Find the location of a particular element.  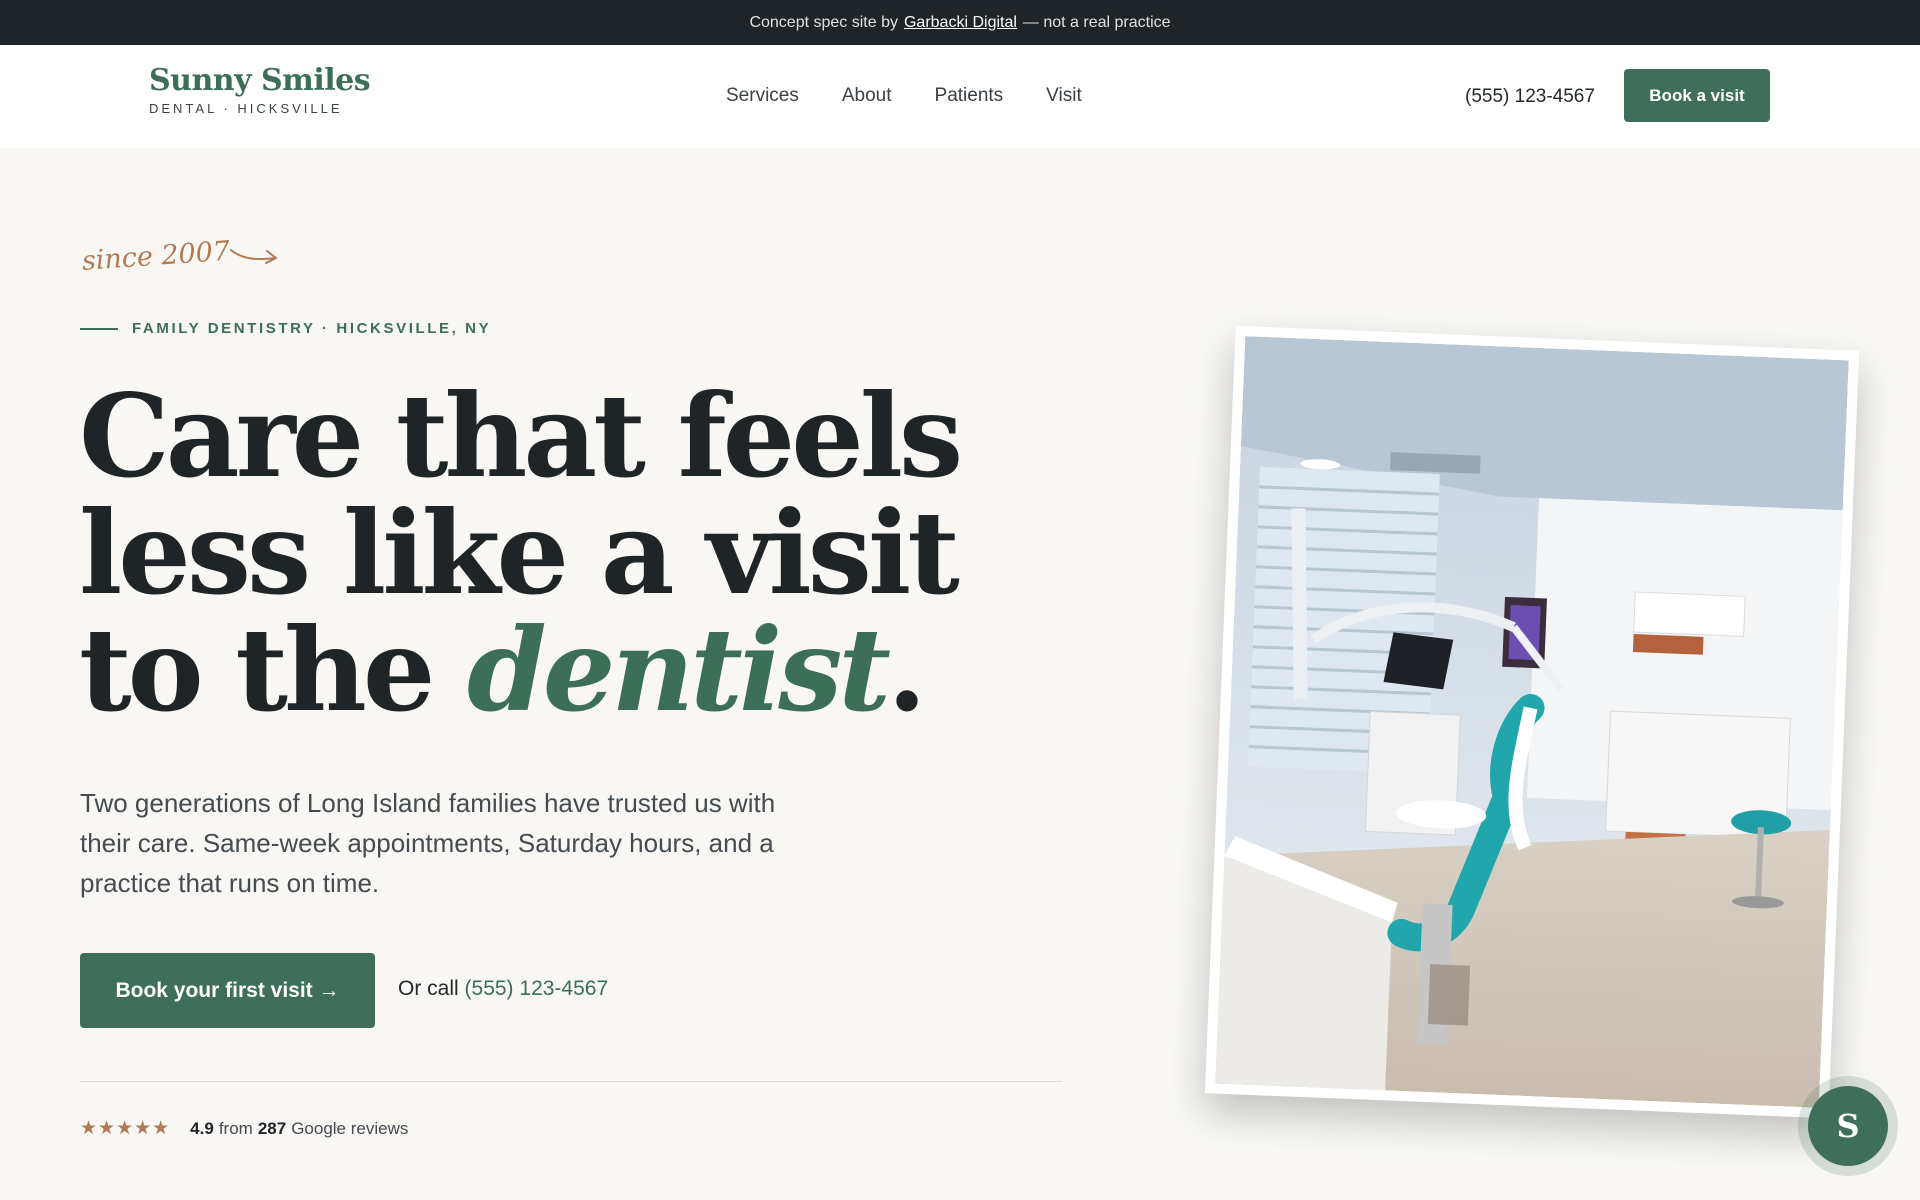

nav-services: Services is located at coordinates (762, 96).